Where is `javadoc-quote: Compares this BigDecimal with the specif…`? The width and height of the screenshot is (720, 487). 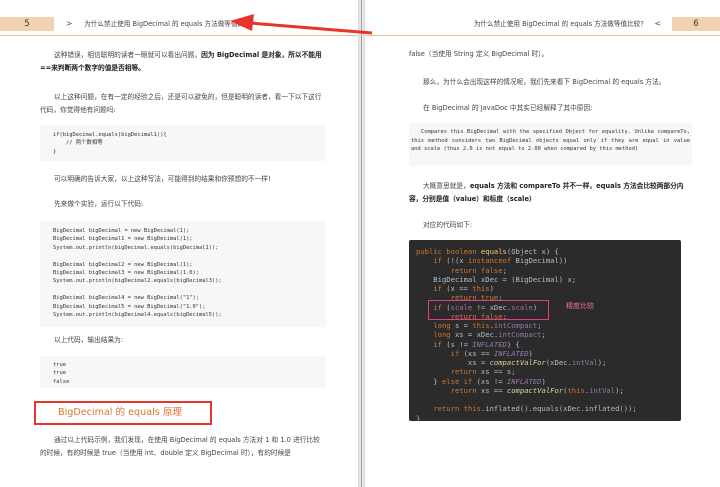
javadoc-quote: Compares this BigDecimal with the specif… is located at coordinates (550, 141).